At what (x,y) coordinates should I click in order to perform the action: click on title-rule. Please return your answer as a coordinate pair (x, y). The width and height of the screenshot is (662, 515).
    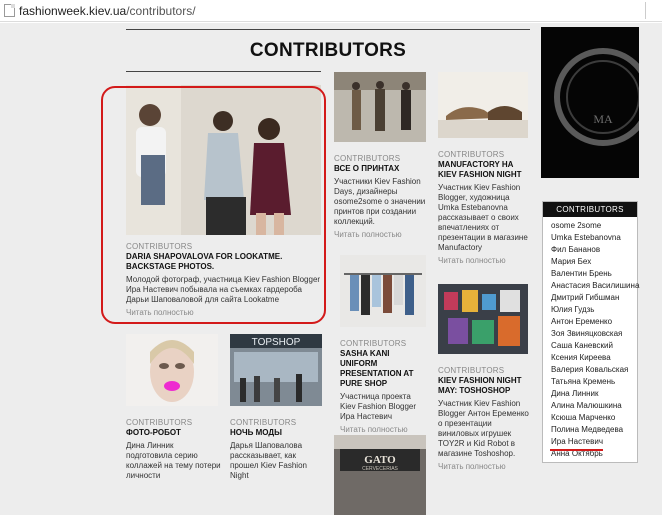
    Looking at the image, I should click on (328, 29).